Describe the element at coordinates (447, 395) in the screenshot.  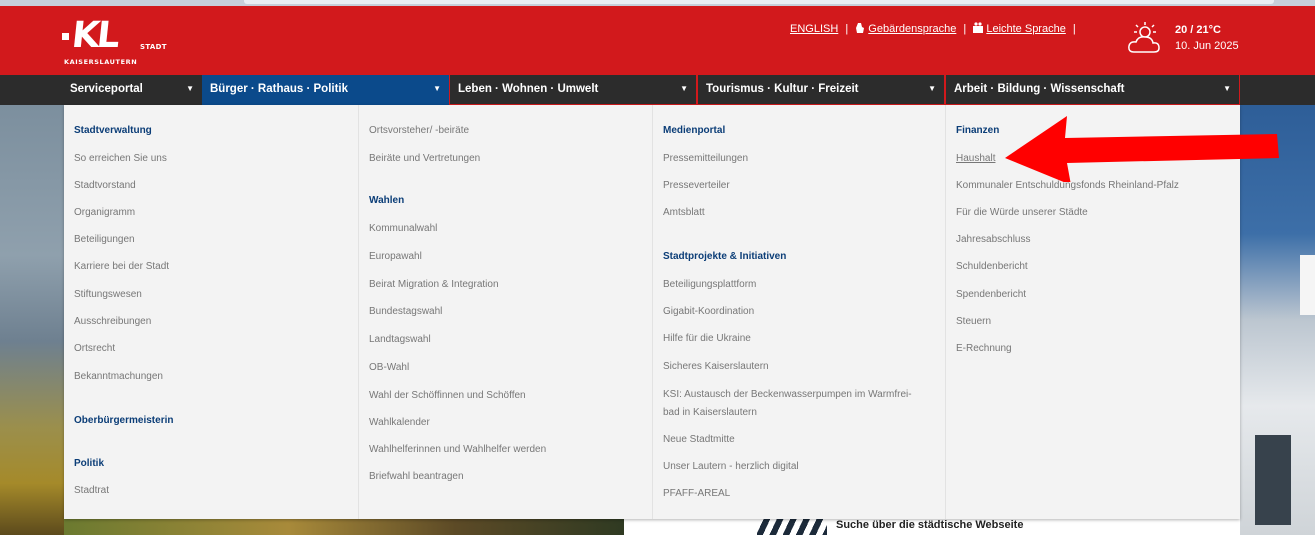
I see `menu-item: Wahl der Schöffinnen und Schöffen` at that location.